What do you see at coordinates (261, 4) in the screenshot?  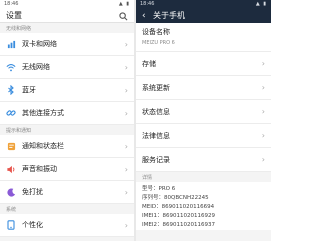 I see `status-icons: ▲ ▮` at bounding box center [261, 4].